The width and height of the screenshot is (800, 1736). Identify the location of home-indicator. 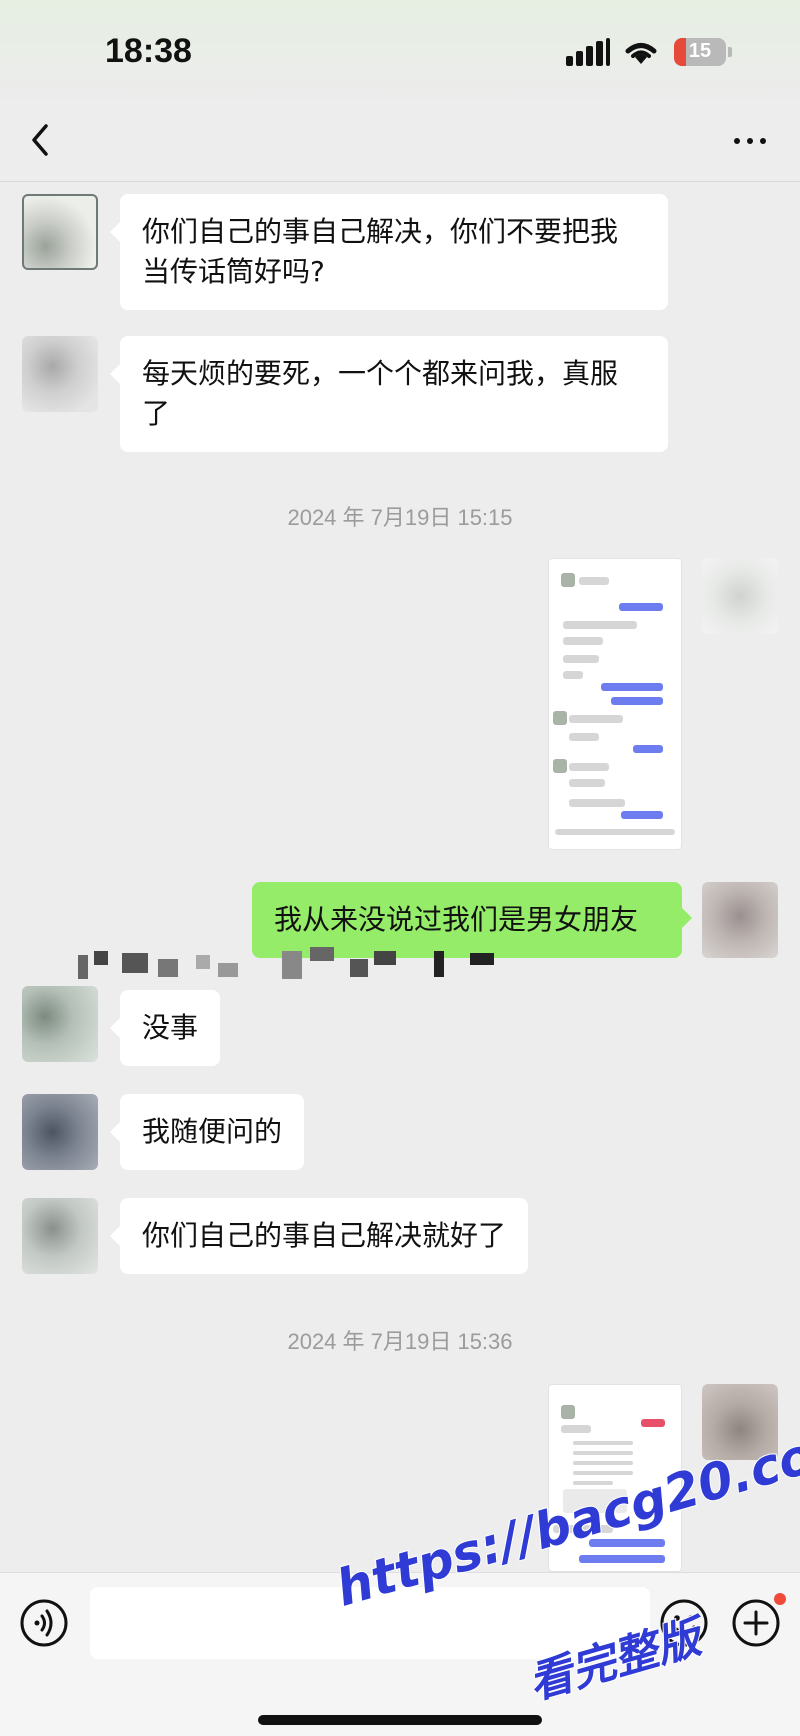
(400, 1720).